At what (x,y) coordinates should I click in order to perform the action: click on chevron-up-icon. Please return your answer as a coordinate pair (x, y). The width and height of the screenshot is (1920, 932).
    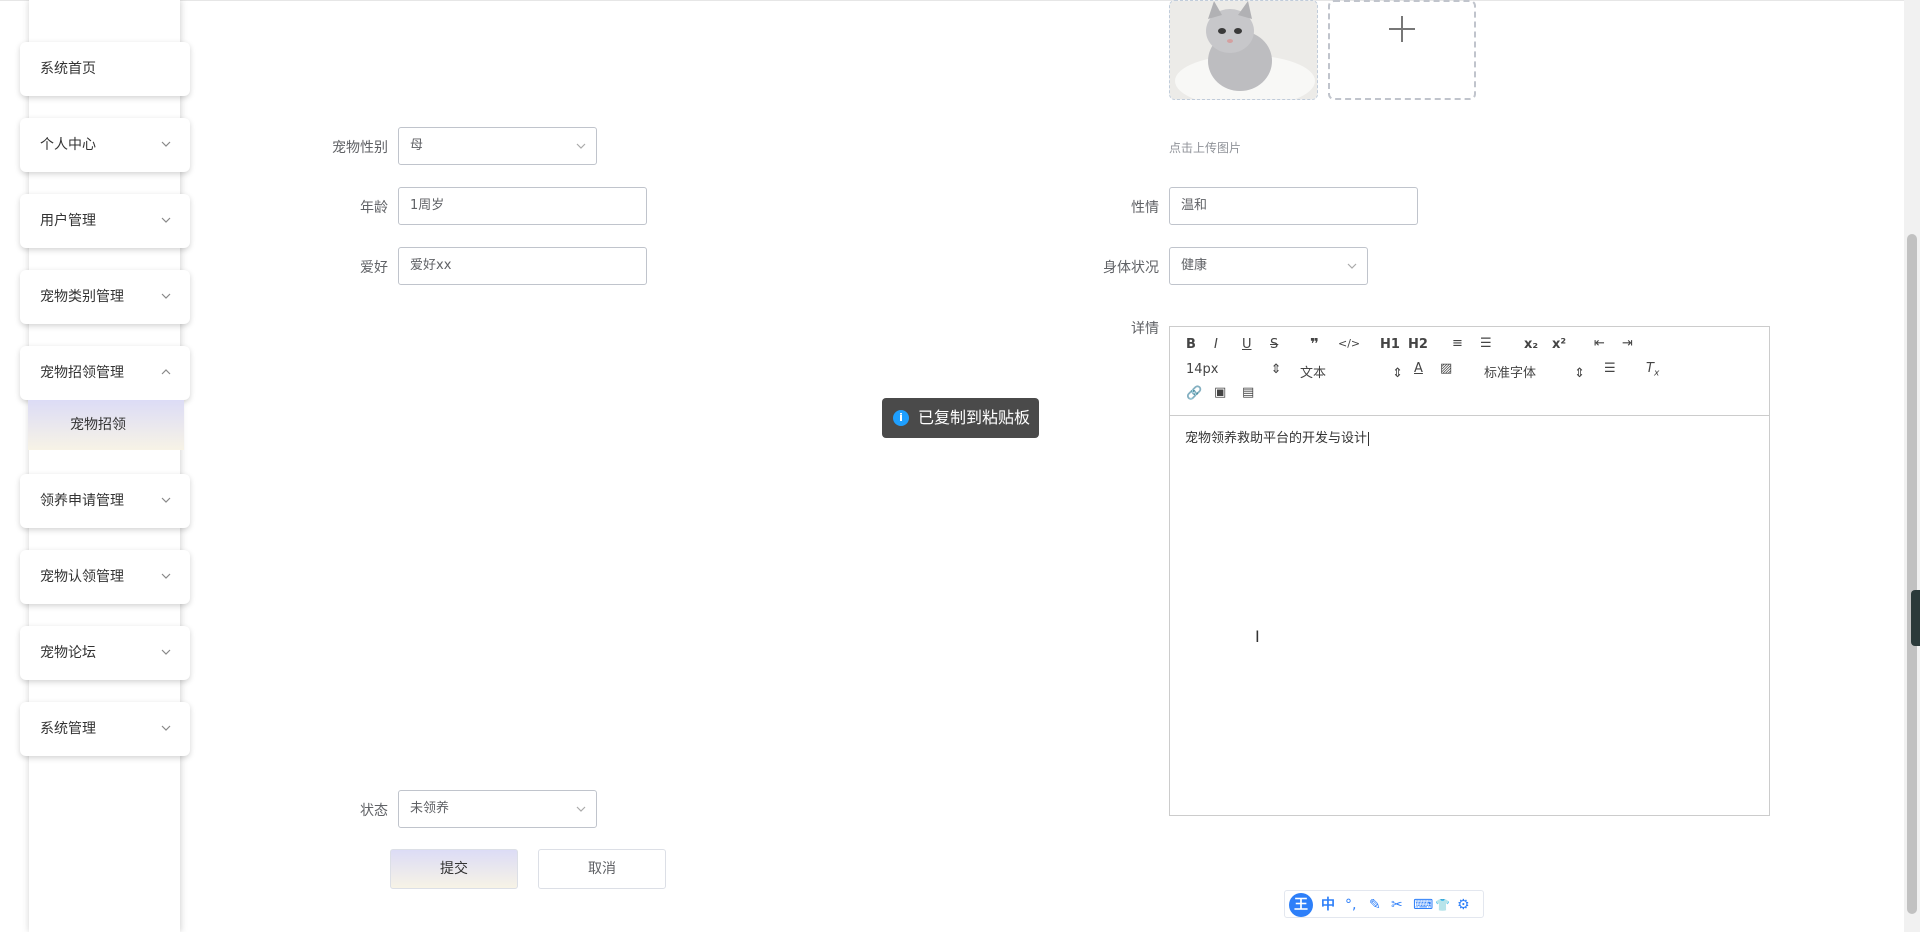
    Looking at the image, I should click on (166, 372).